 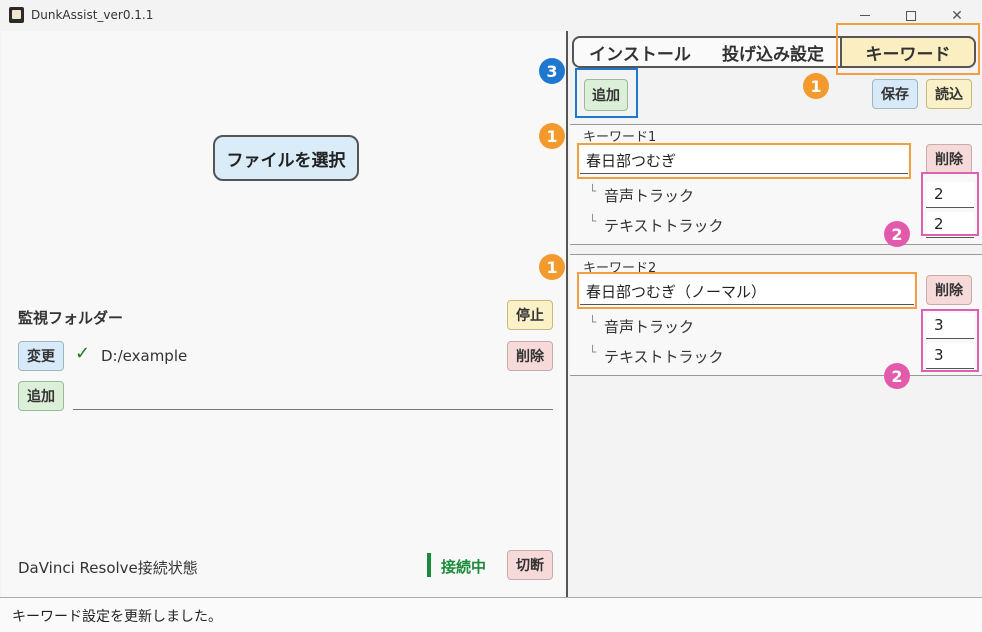 I want to click on file-select-button: ファイルを選択, so click(x=286, y=158).